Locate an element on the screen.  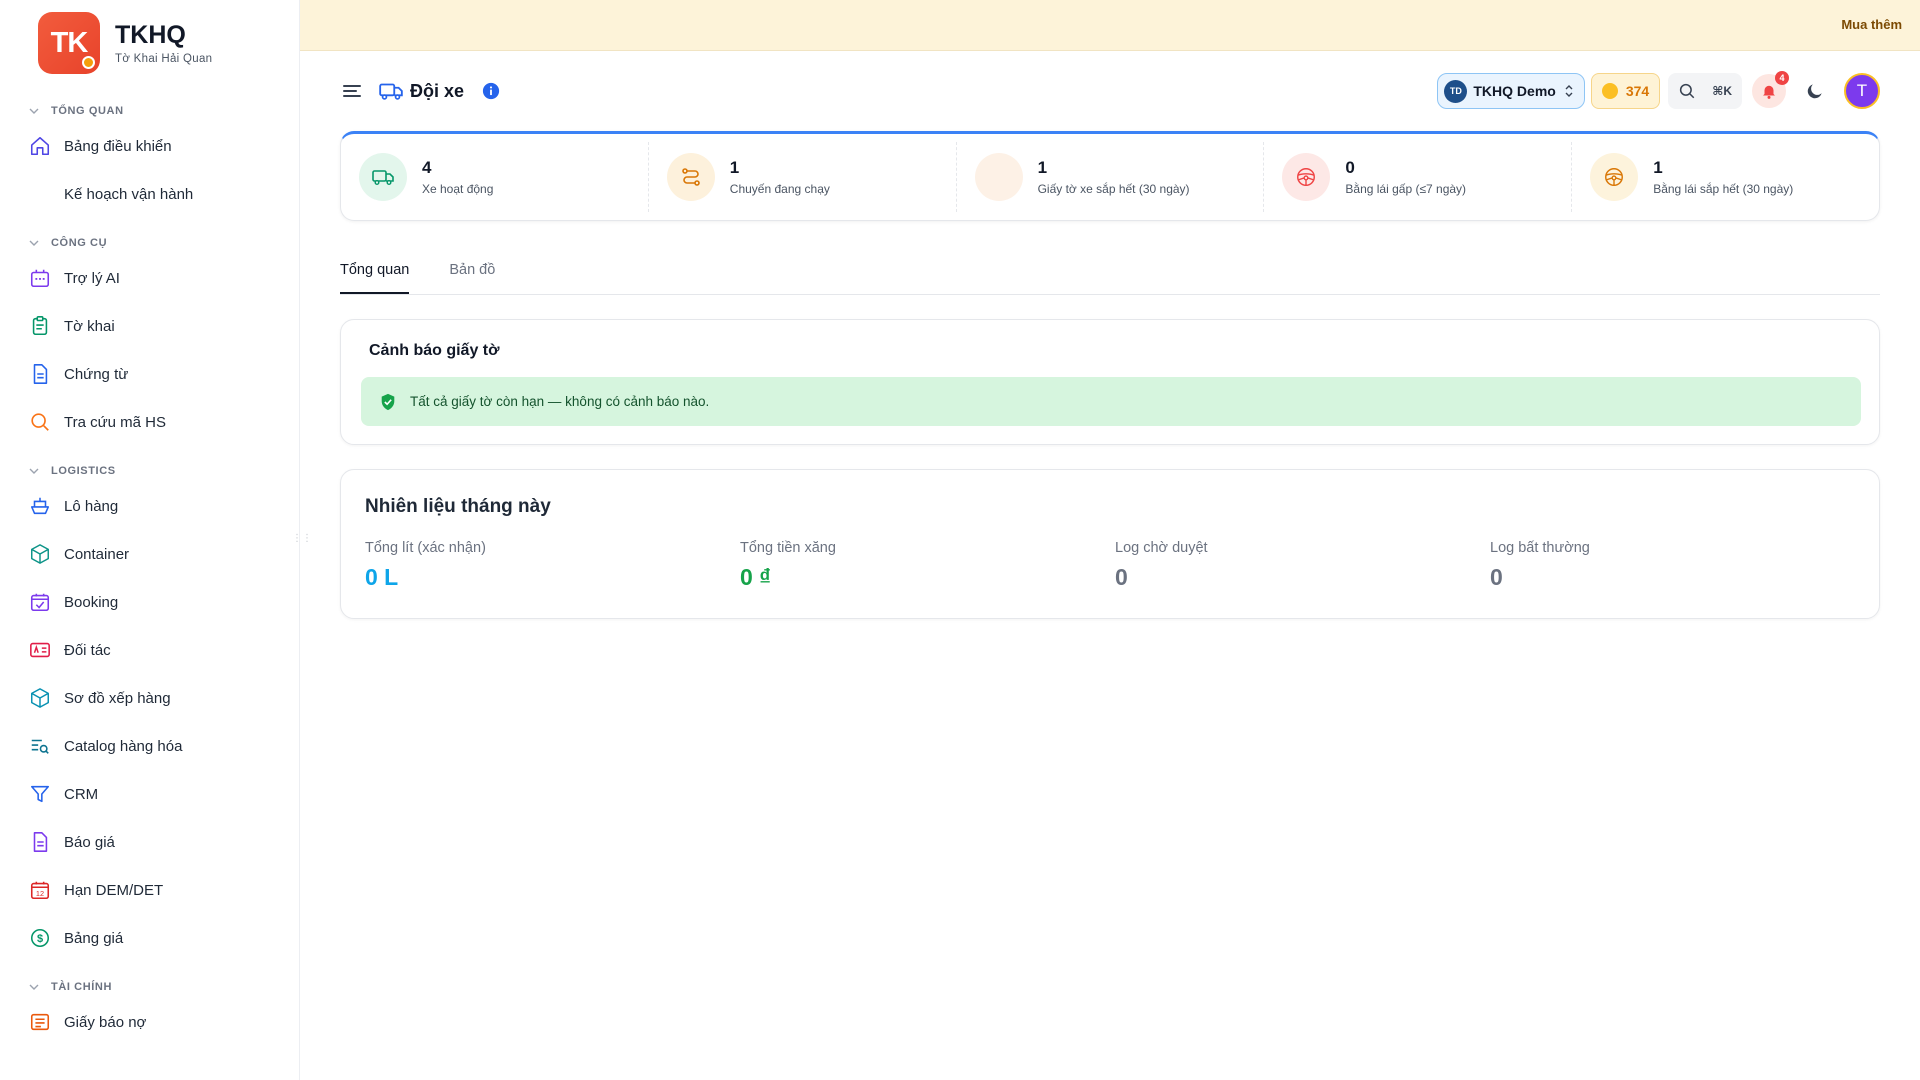
section-header-overview: TỔNG QUAN is located at coordinates (149, 111).